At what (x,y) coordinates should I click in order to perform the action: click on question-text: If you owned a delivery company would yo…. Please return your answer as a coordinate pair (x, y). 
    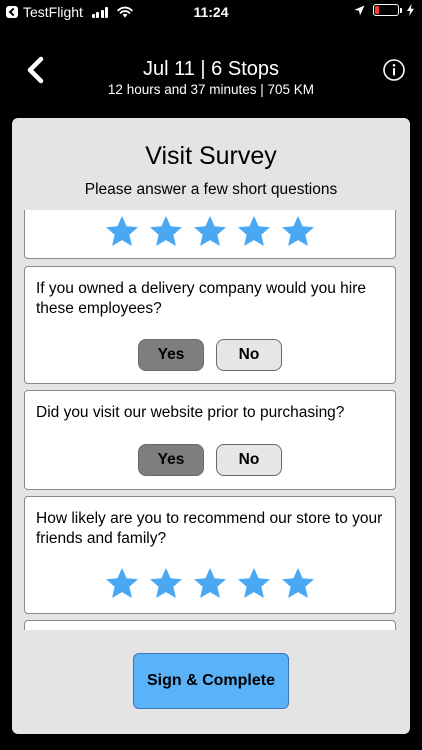
    Looking at the image, I should click on (201, 298).